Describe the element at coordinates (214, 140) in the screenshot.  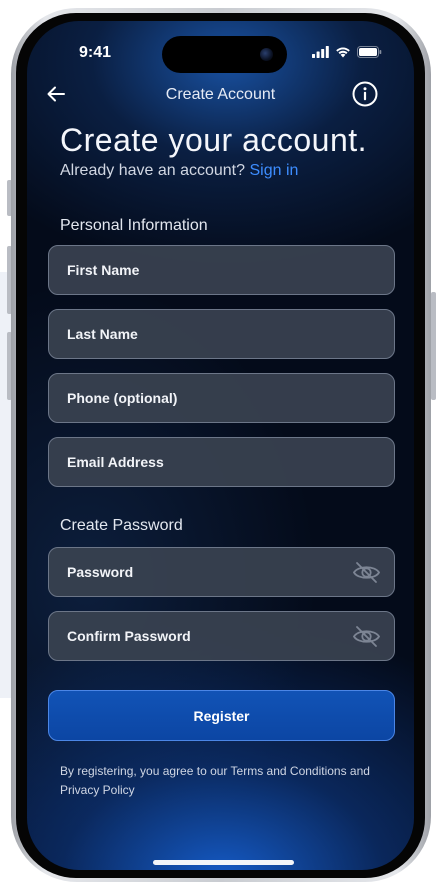
I see `page-headline: Create your account.` at that location.